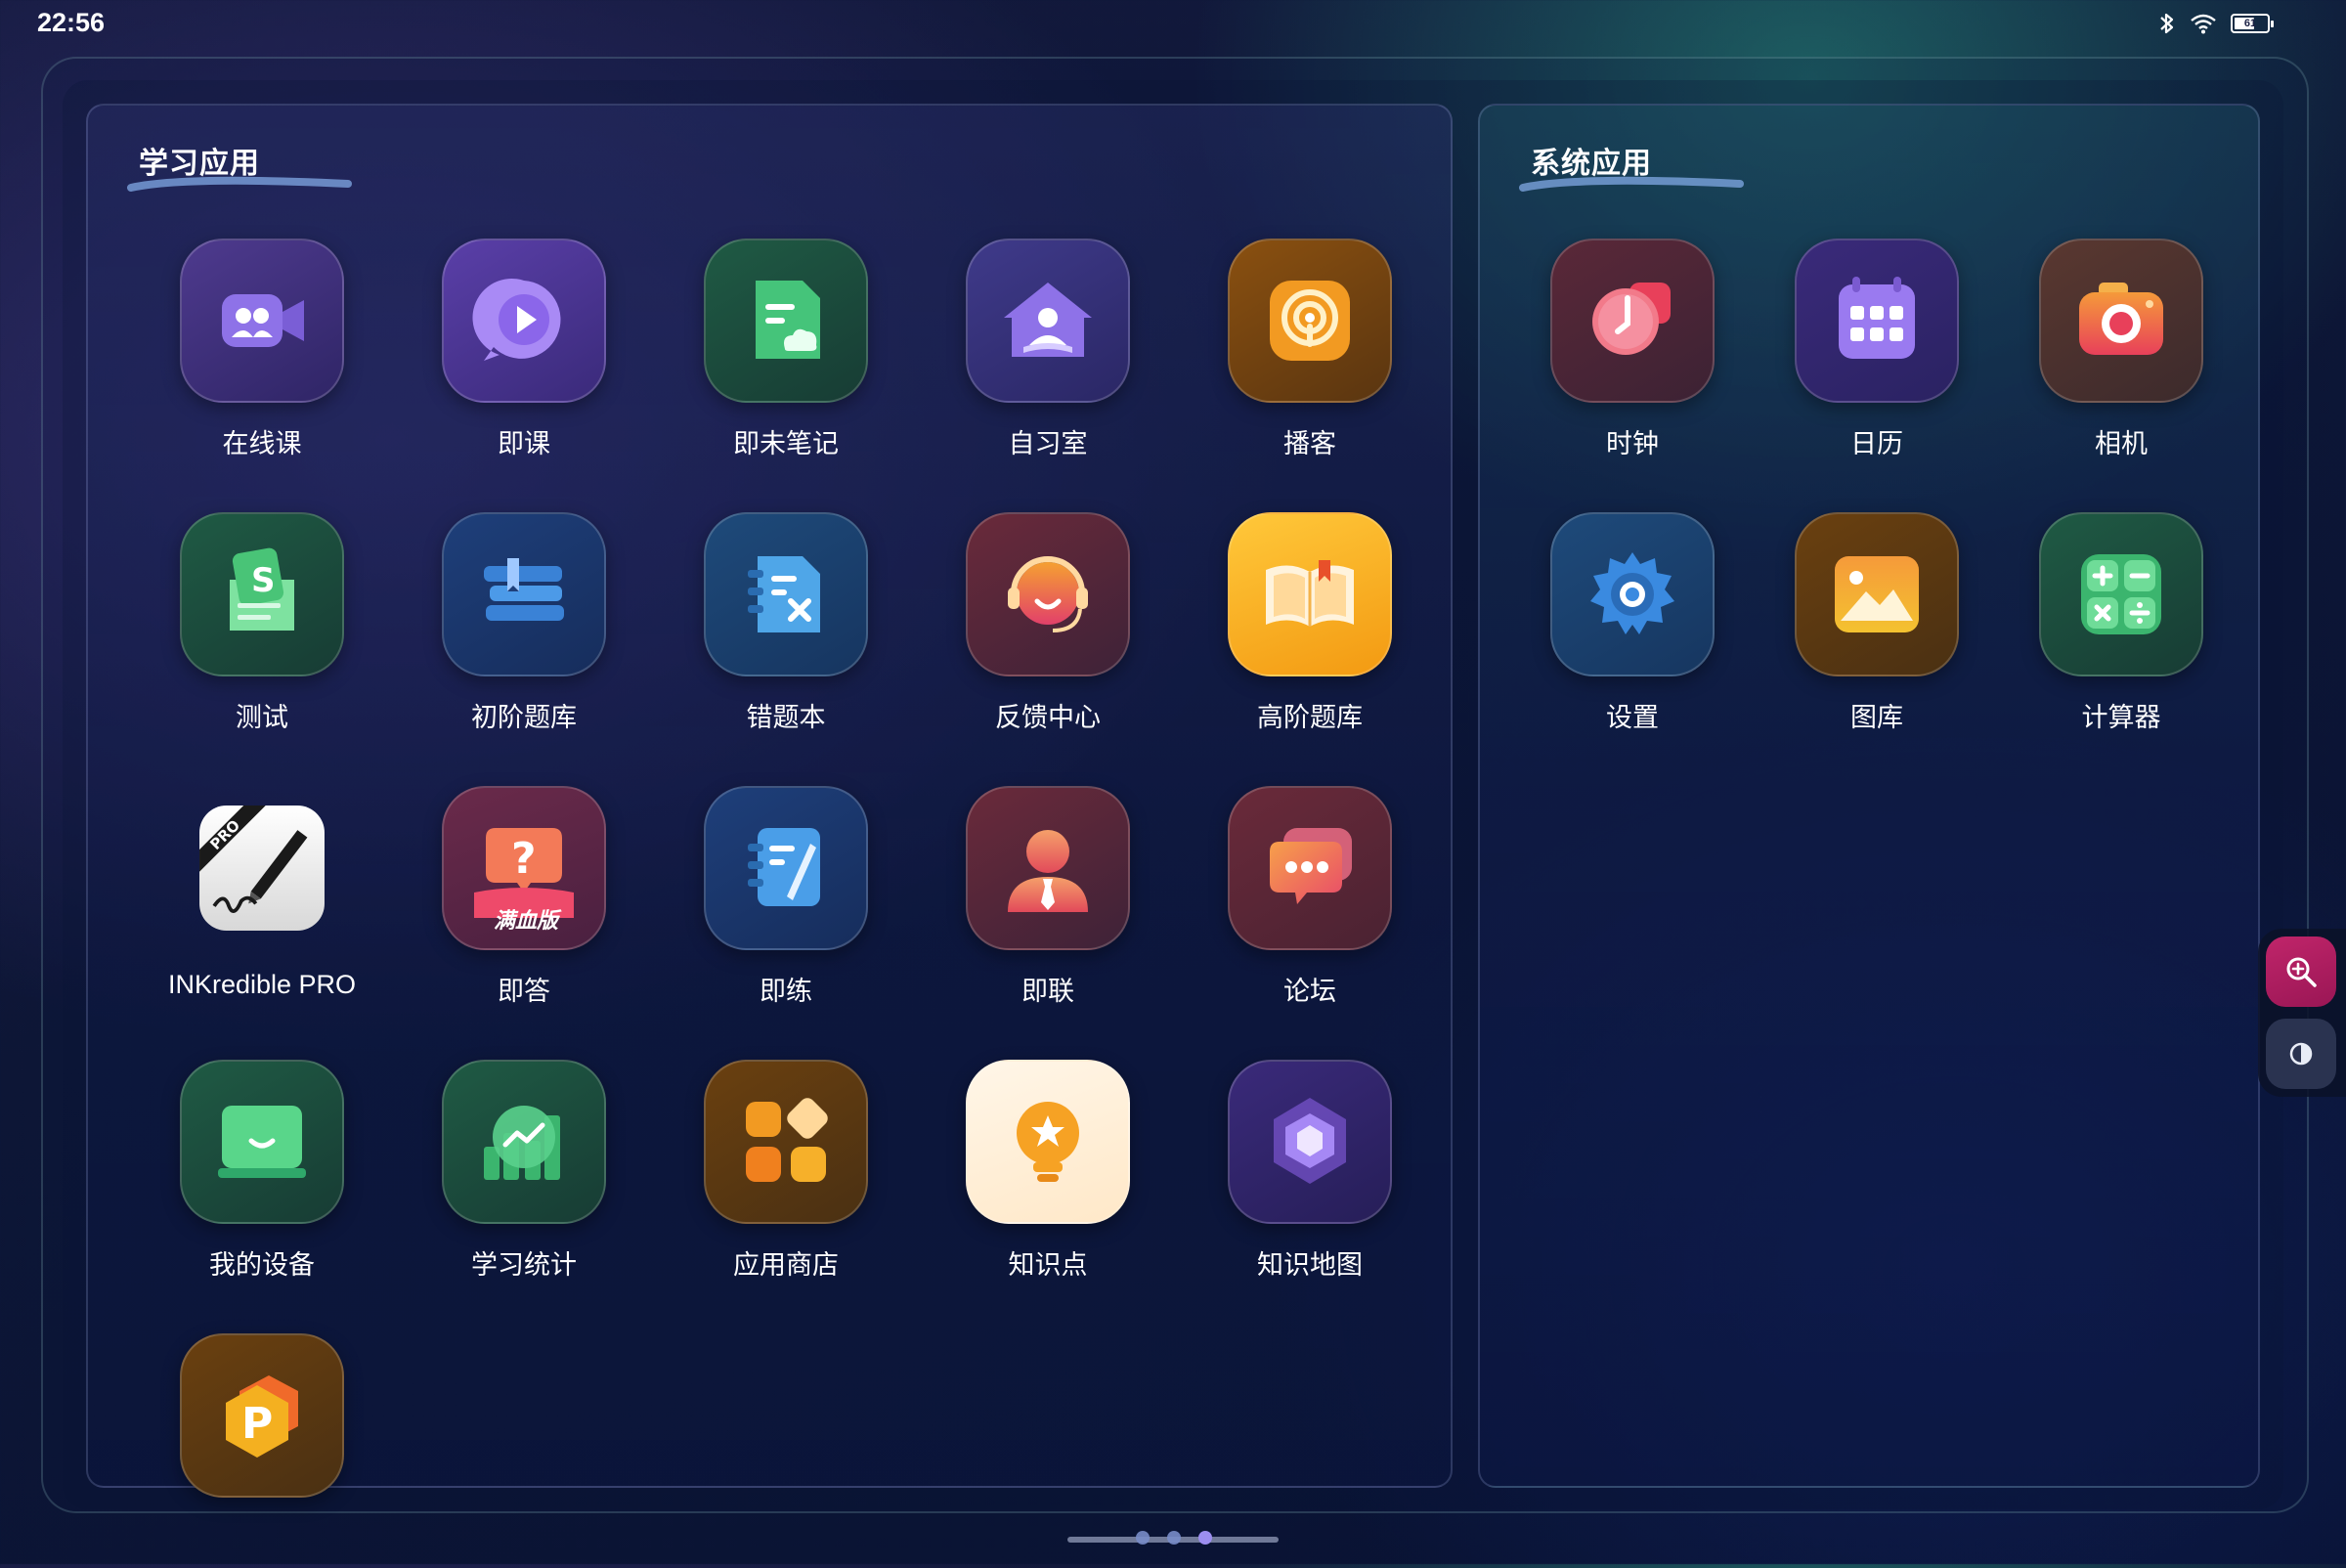 This screenshot has height=1568, width=2346. I want to click on app-advanced-question-bank: 高阶题库, so click(1283, 629).